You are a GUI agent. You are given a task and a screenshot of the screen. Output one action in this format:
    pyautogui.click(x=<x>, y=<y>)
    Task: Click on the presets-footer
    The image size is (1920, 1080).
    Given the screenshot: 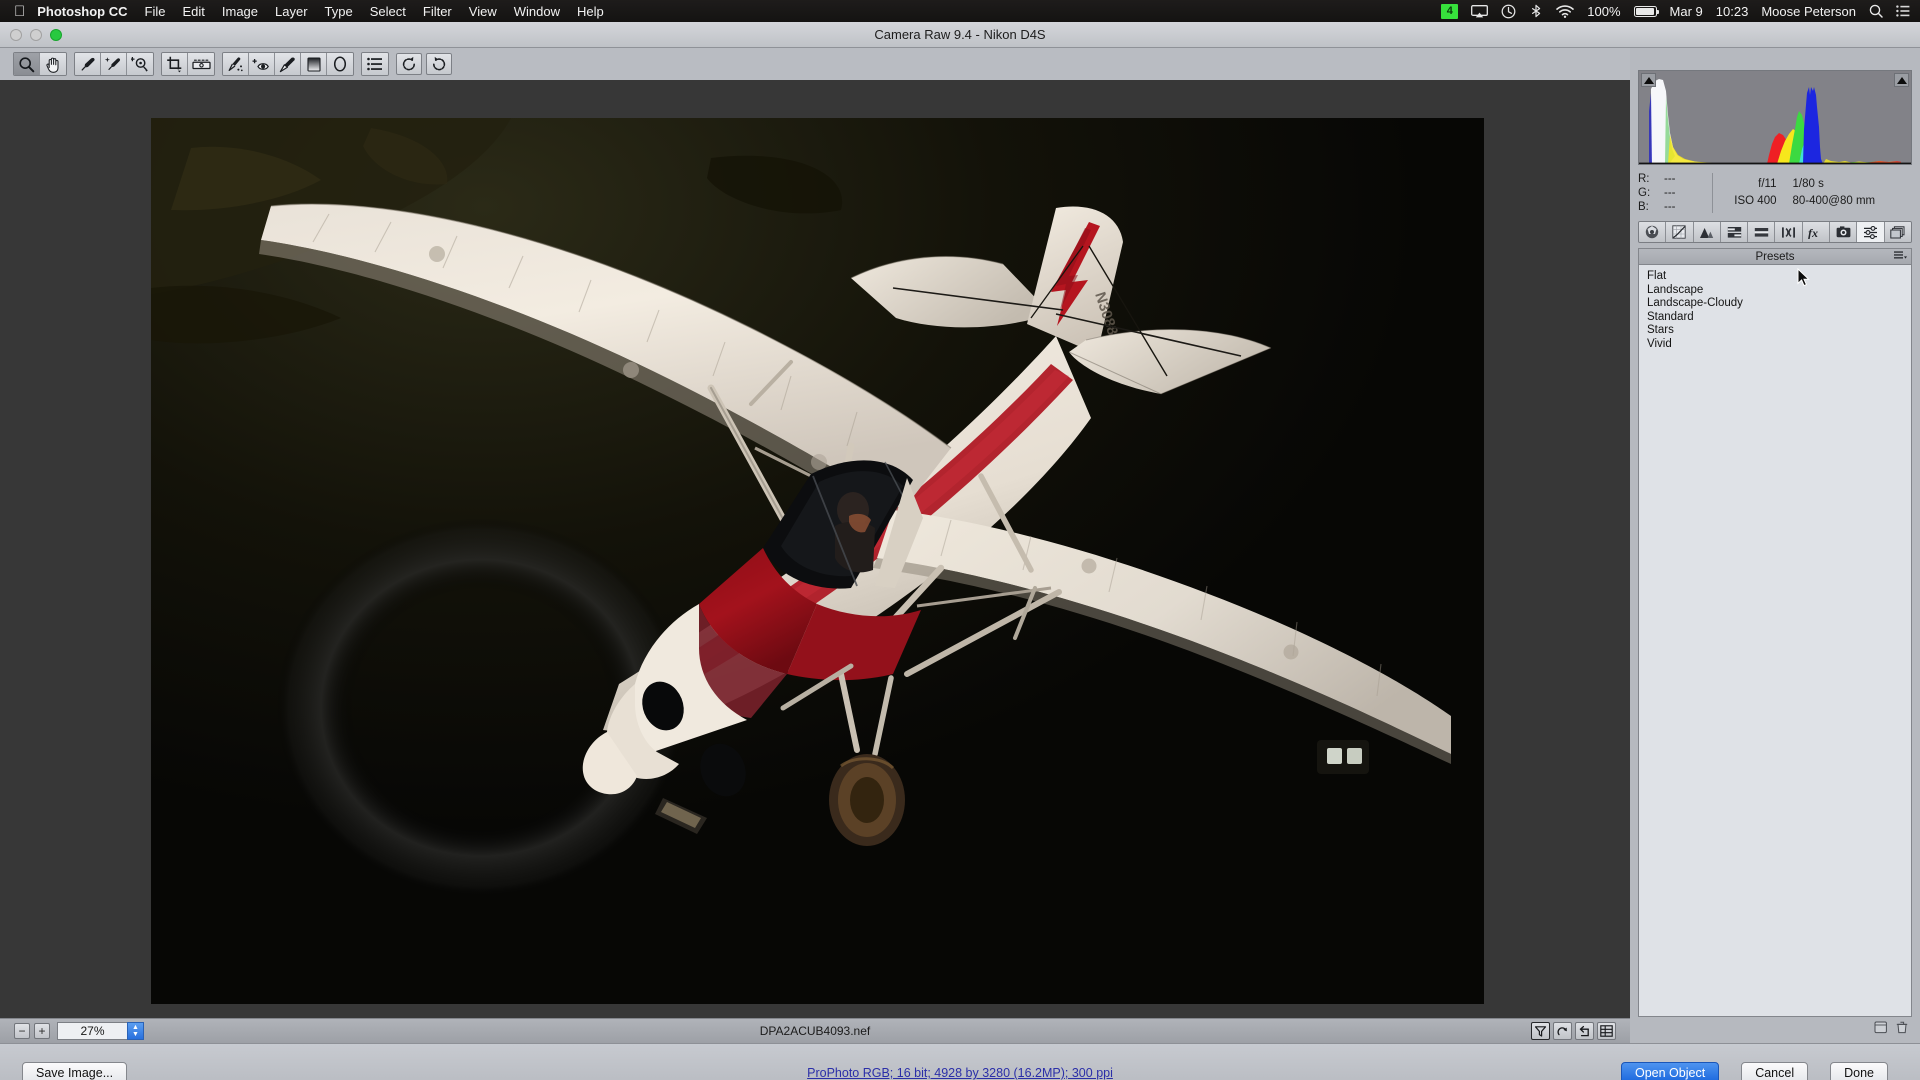 What is the action you would take?
    pyautogui.click(x=1775, y=1027)
    